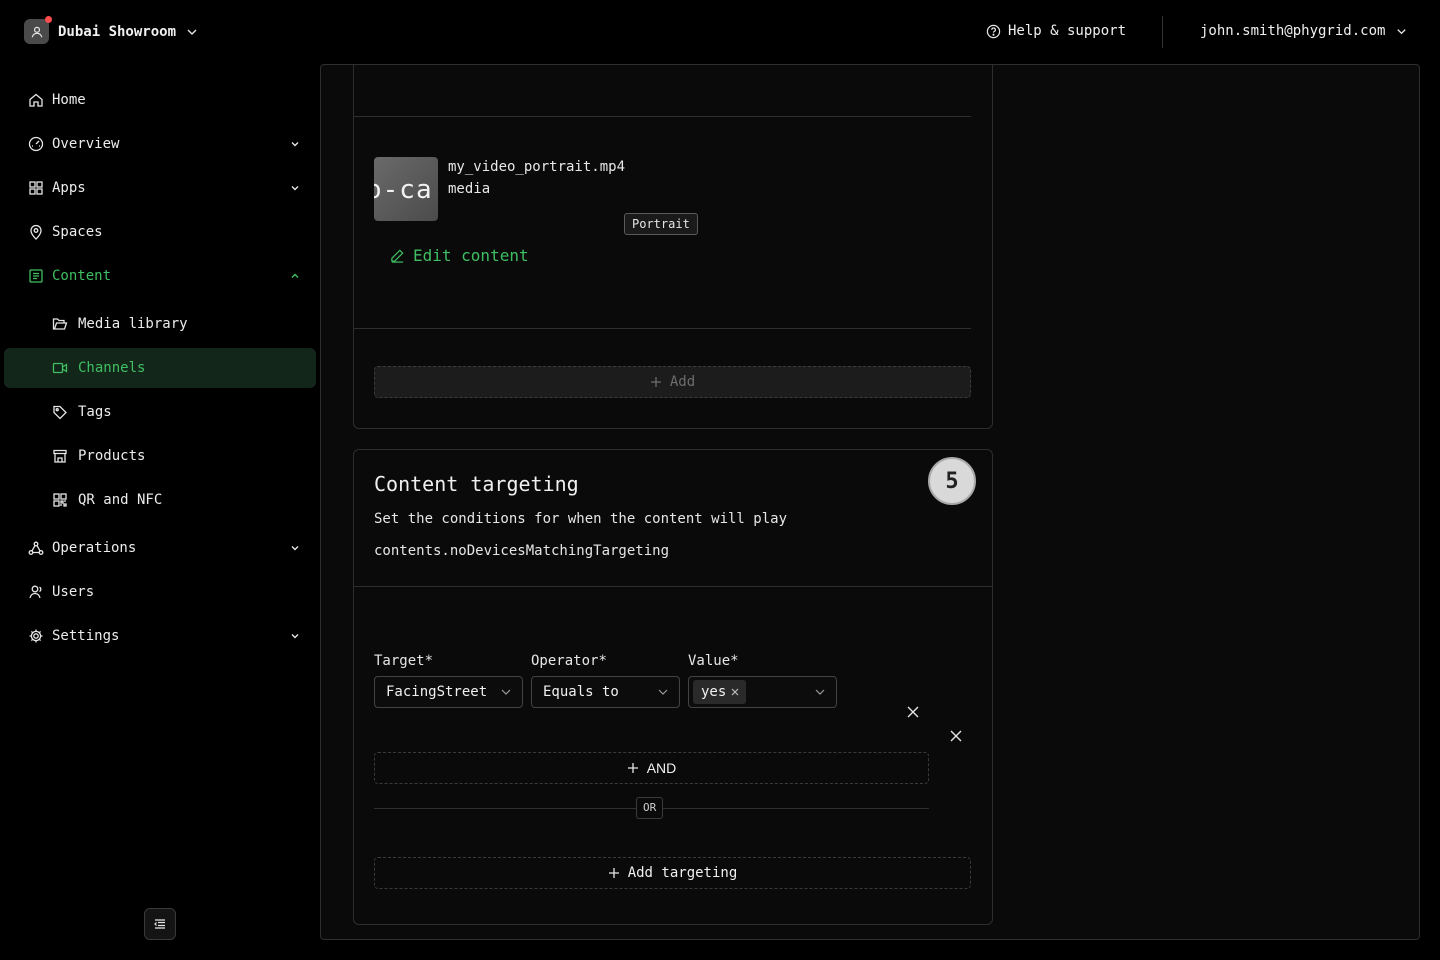  I want to click on sidebar-item-label: Spaces, so click(77, 232).